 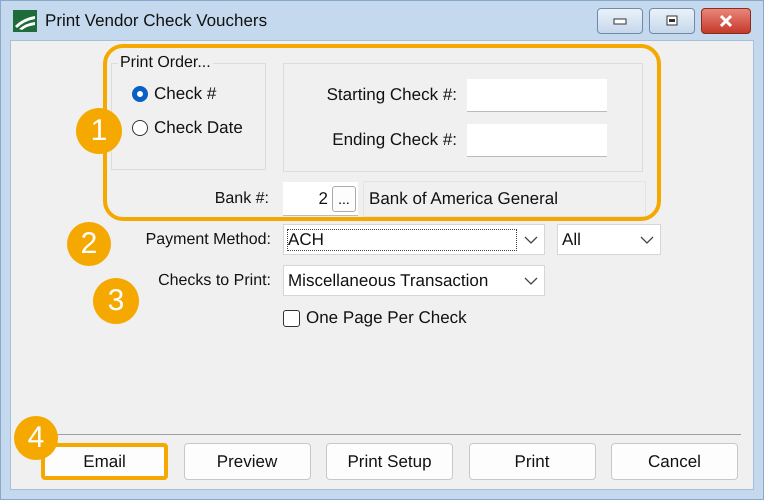 What do you see at coordinates (414, 280) in the screenshot?
I see `checks-to-print-dropdown: Miscellaneous Transaction` at bounding box center [414, 280].